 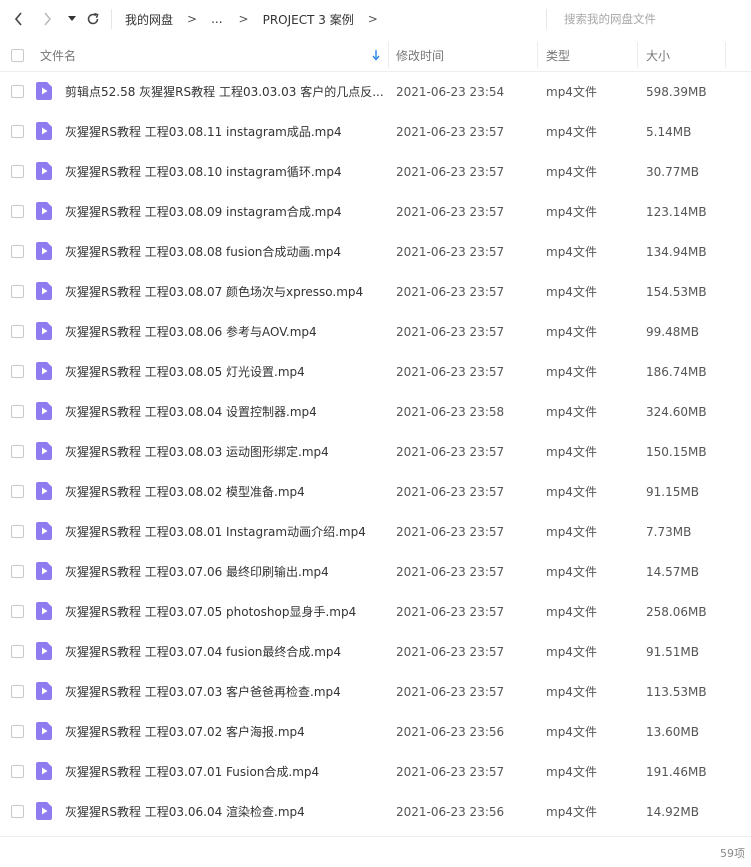 I want to click on file-name: 灰猩猩RS教程 工程03.08.03 运动图形绑定.mp4, so click(x=197, y=452).